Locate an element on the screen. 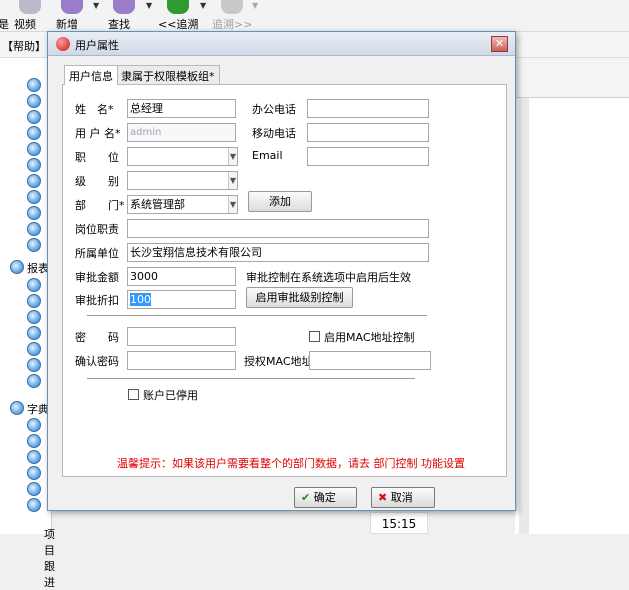  tree-item-dict: 字典 is located at coordinates (38, 409).